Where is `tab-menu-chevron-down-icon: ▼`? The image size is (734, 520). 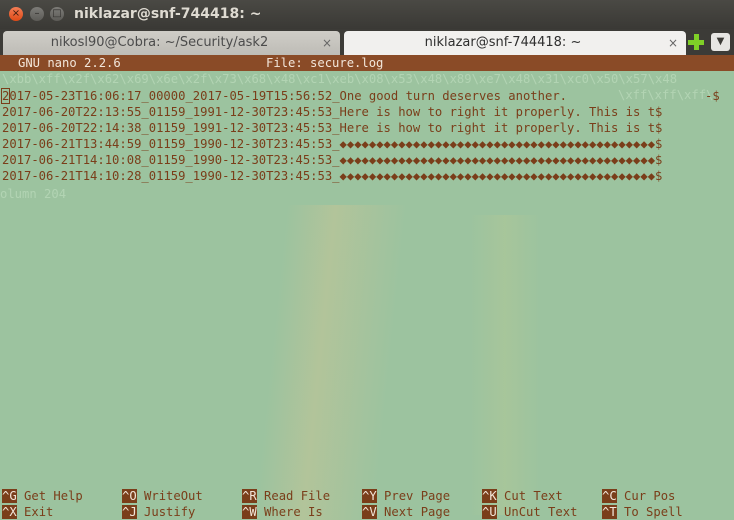 tab-menu-chevron-down-icon: ▼ is located at coordinates (720, 42).